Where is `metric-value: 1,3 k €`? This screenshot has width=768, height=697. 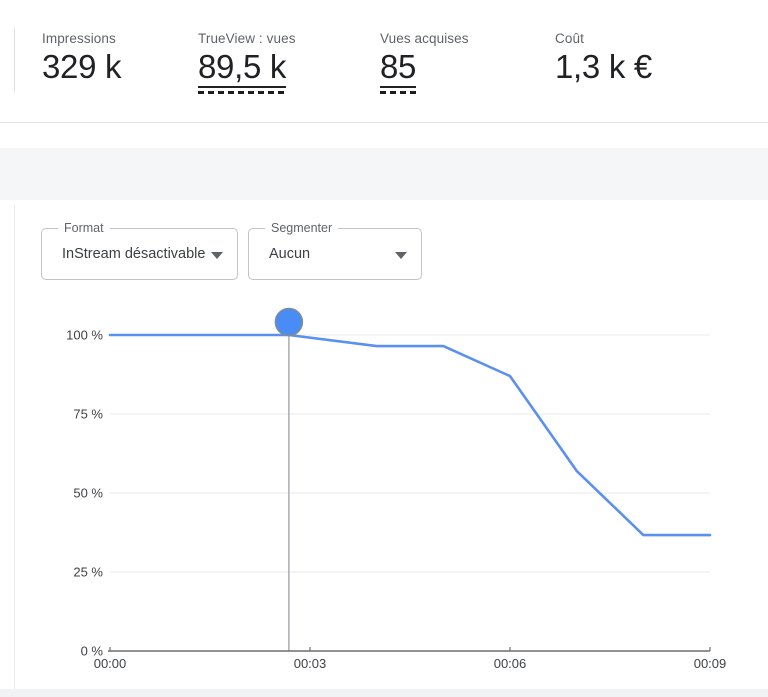
metric-value: 1,3 k € is located at coordinates (603, 66).